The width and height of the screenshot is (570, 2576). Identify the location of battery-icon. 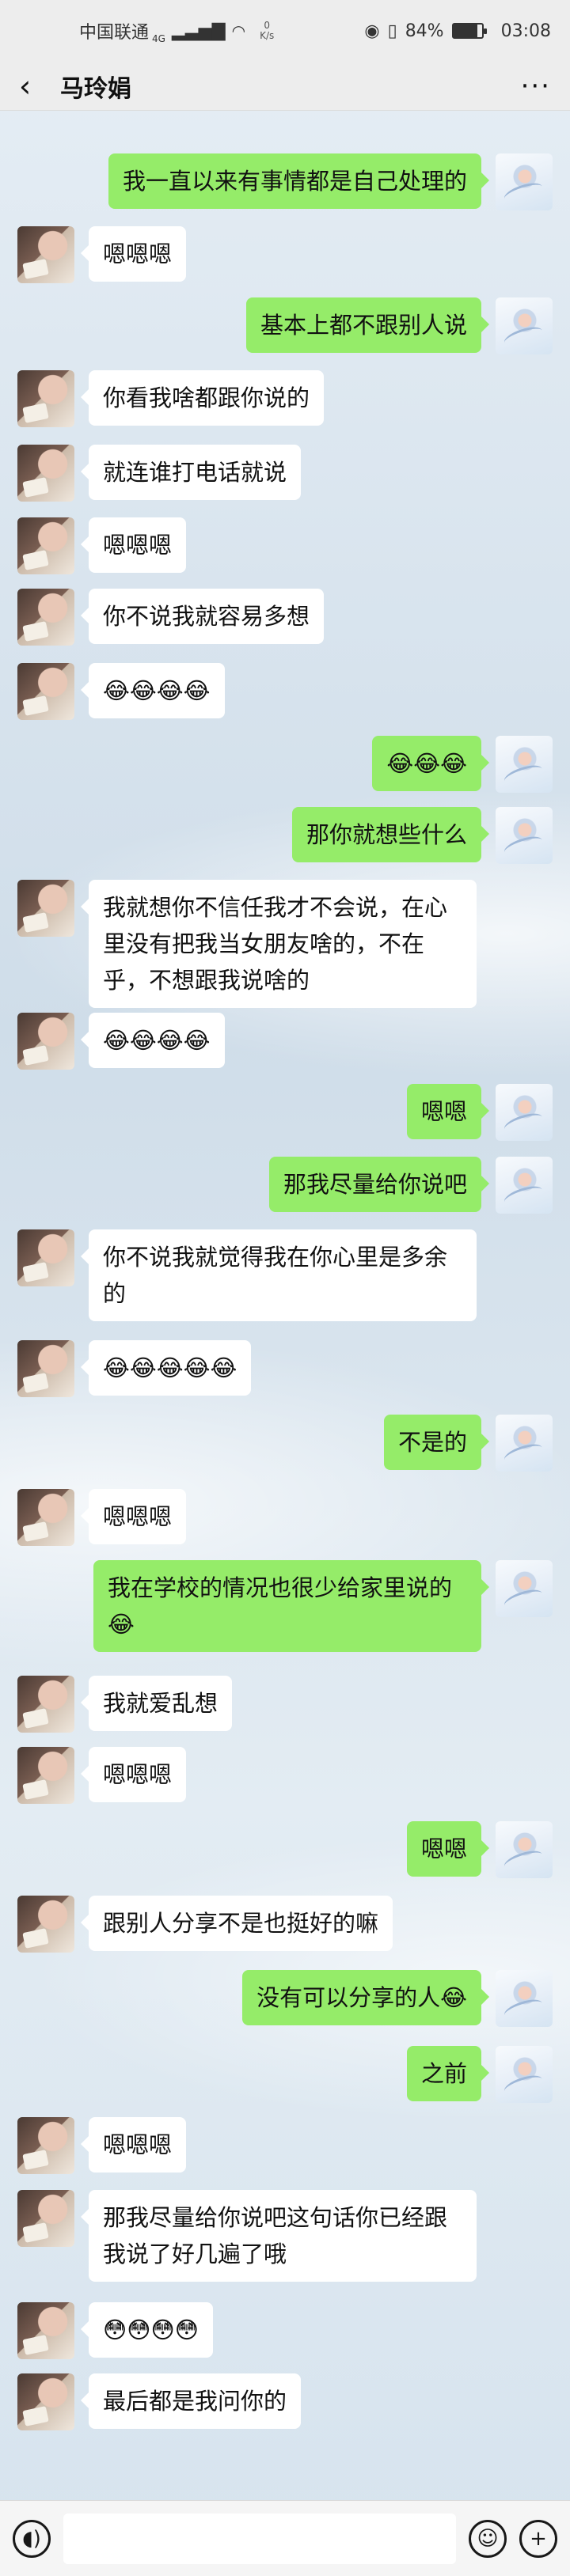
(469, 31).